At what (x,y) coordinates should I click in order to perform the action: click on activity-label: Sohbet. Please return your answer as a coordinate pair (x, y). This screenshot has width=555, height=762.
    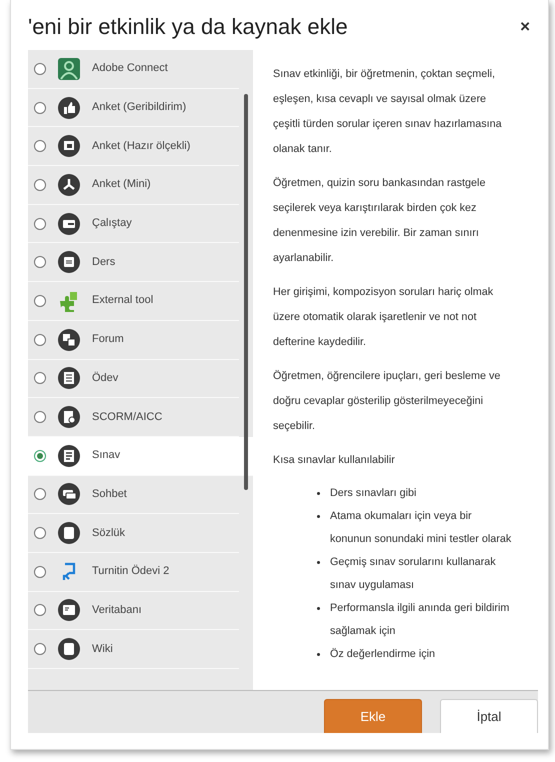
    Looking at the image, I should click on (110, 494).